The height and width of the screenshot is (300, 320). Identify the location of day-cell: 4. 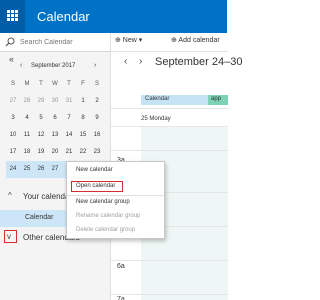
(27, 118).